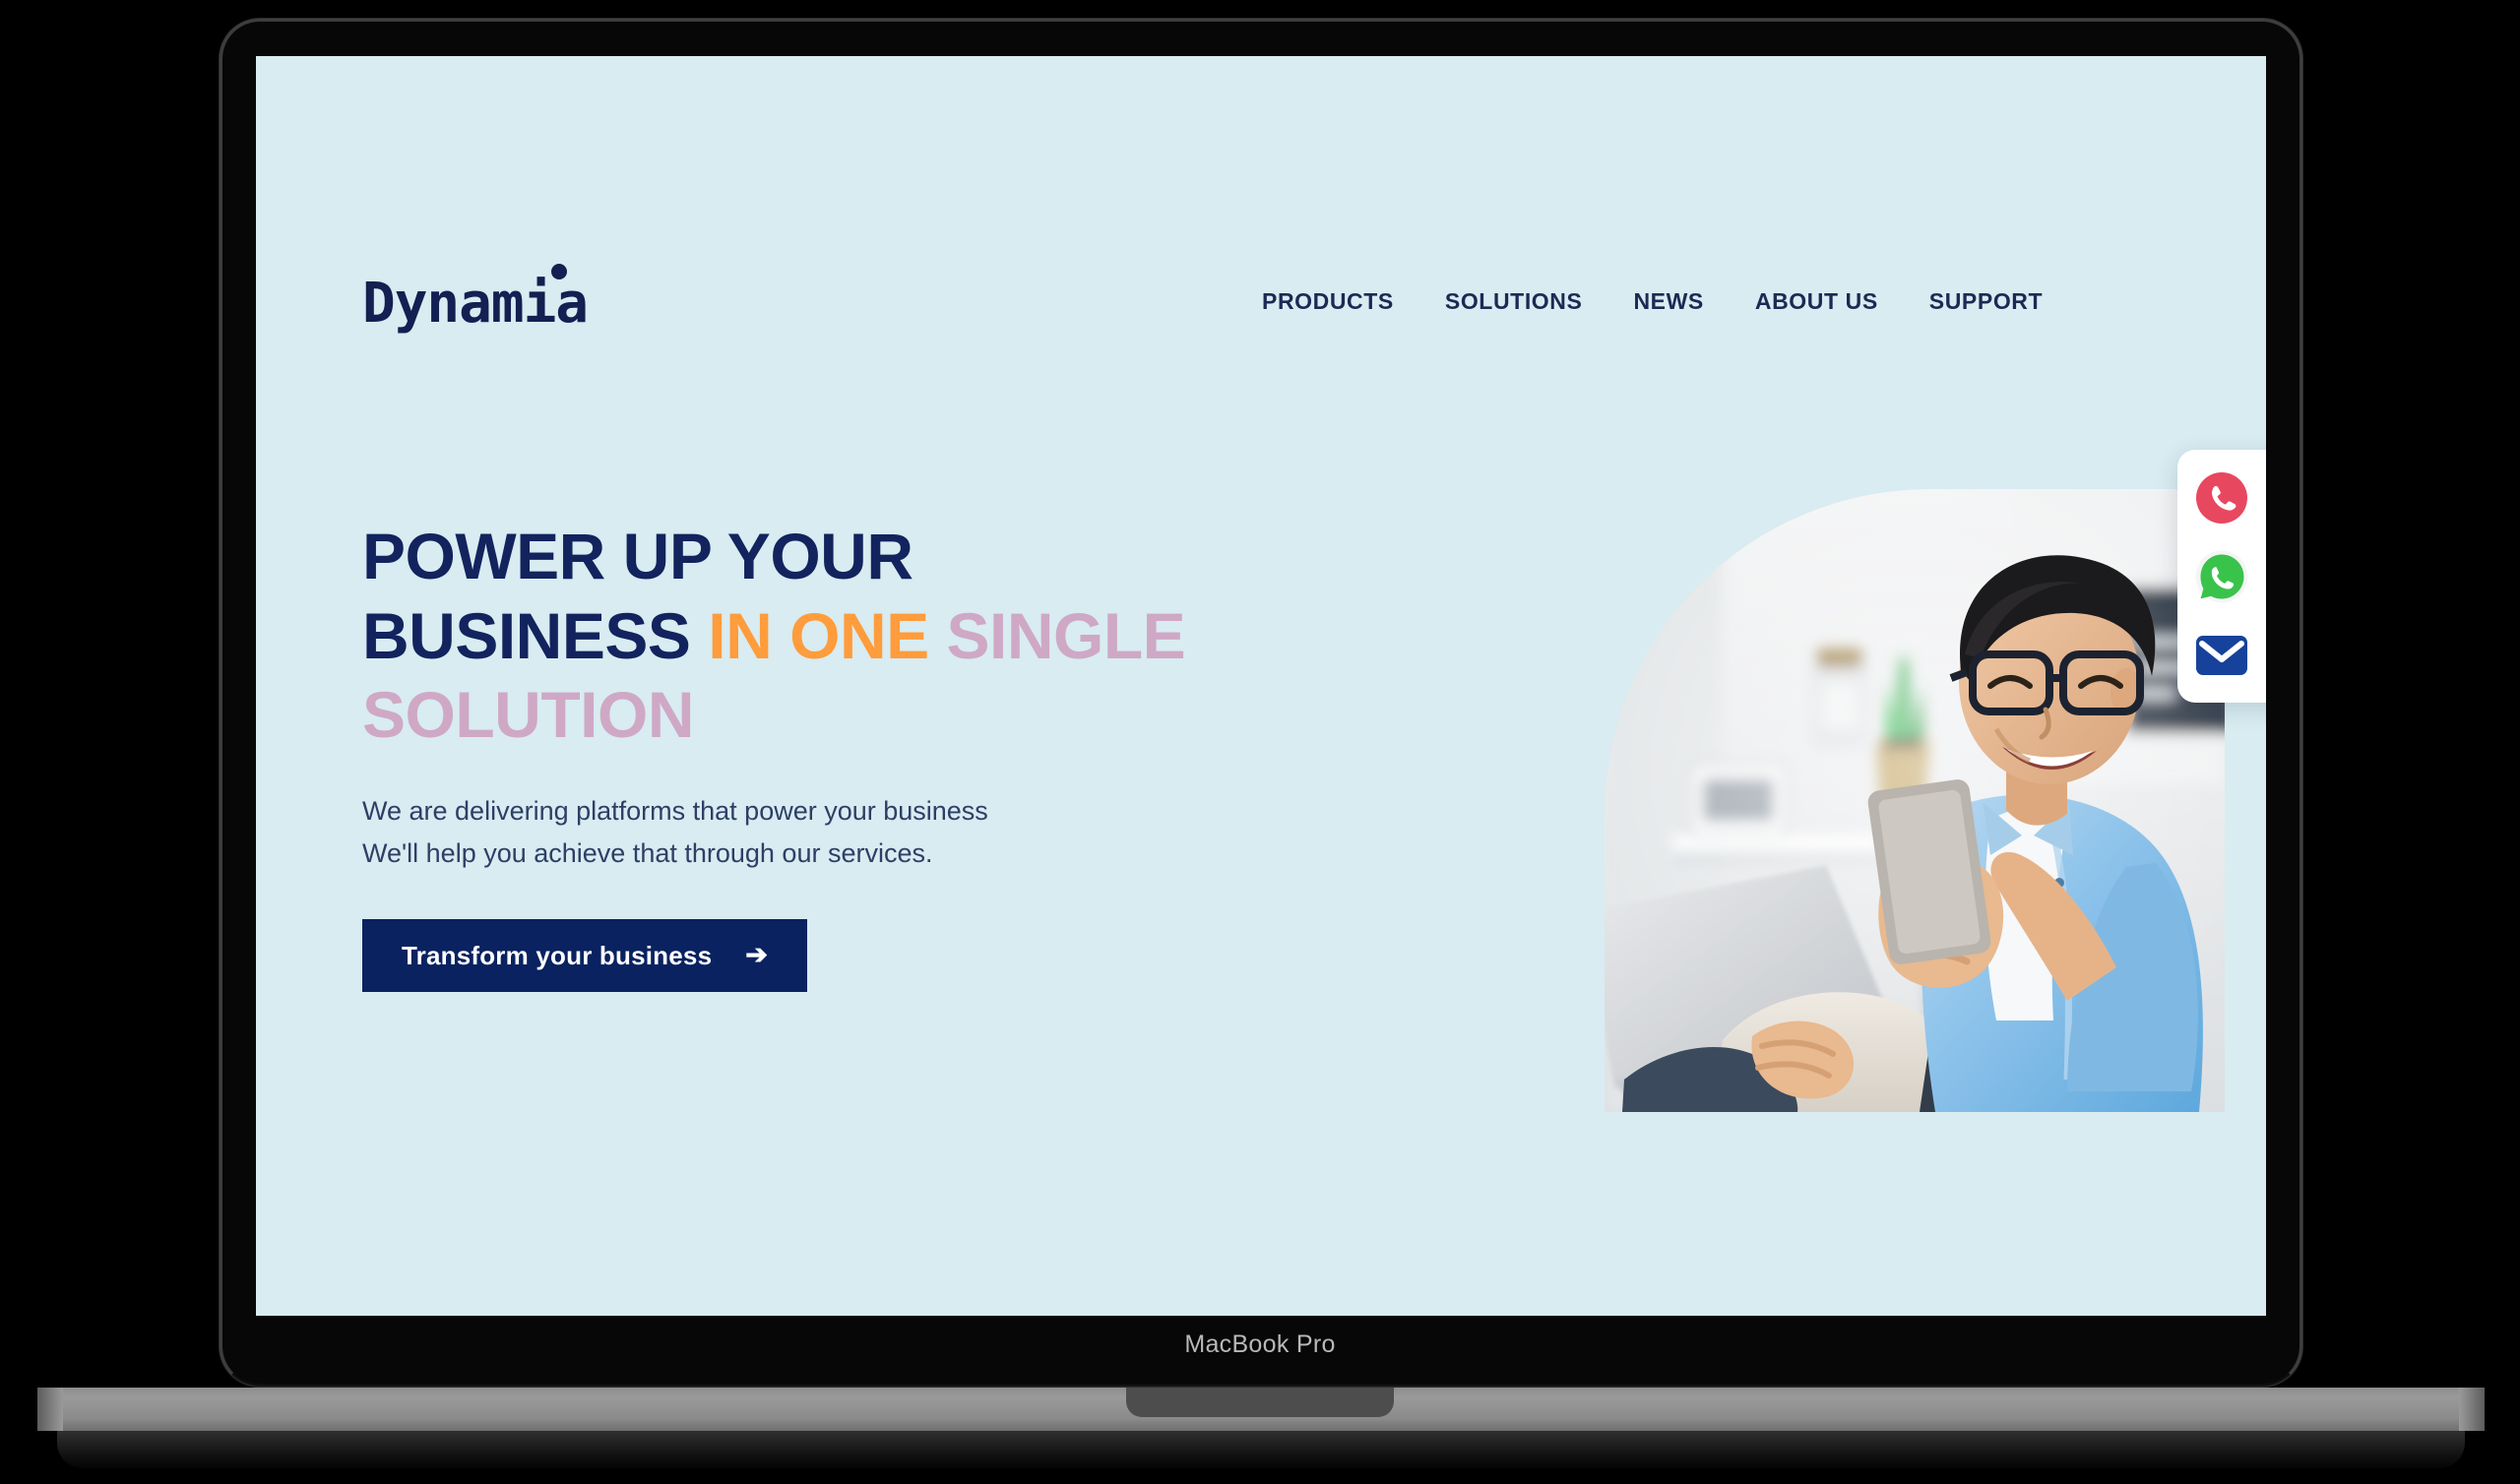  I want to click on nav-item-news: NEWS, so click(1668, 302).